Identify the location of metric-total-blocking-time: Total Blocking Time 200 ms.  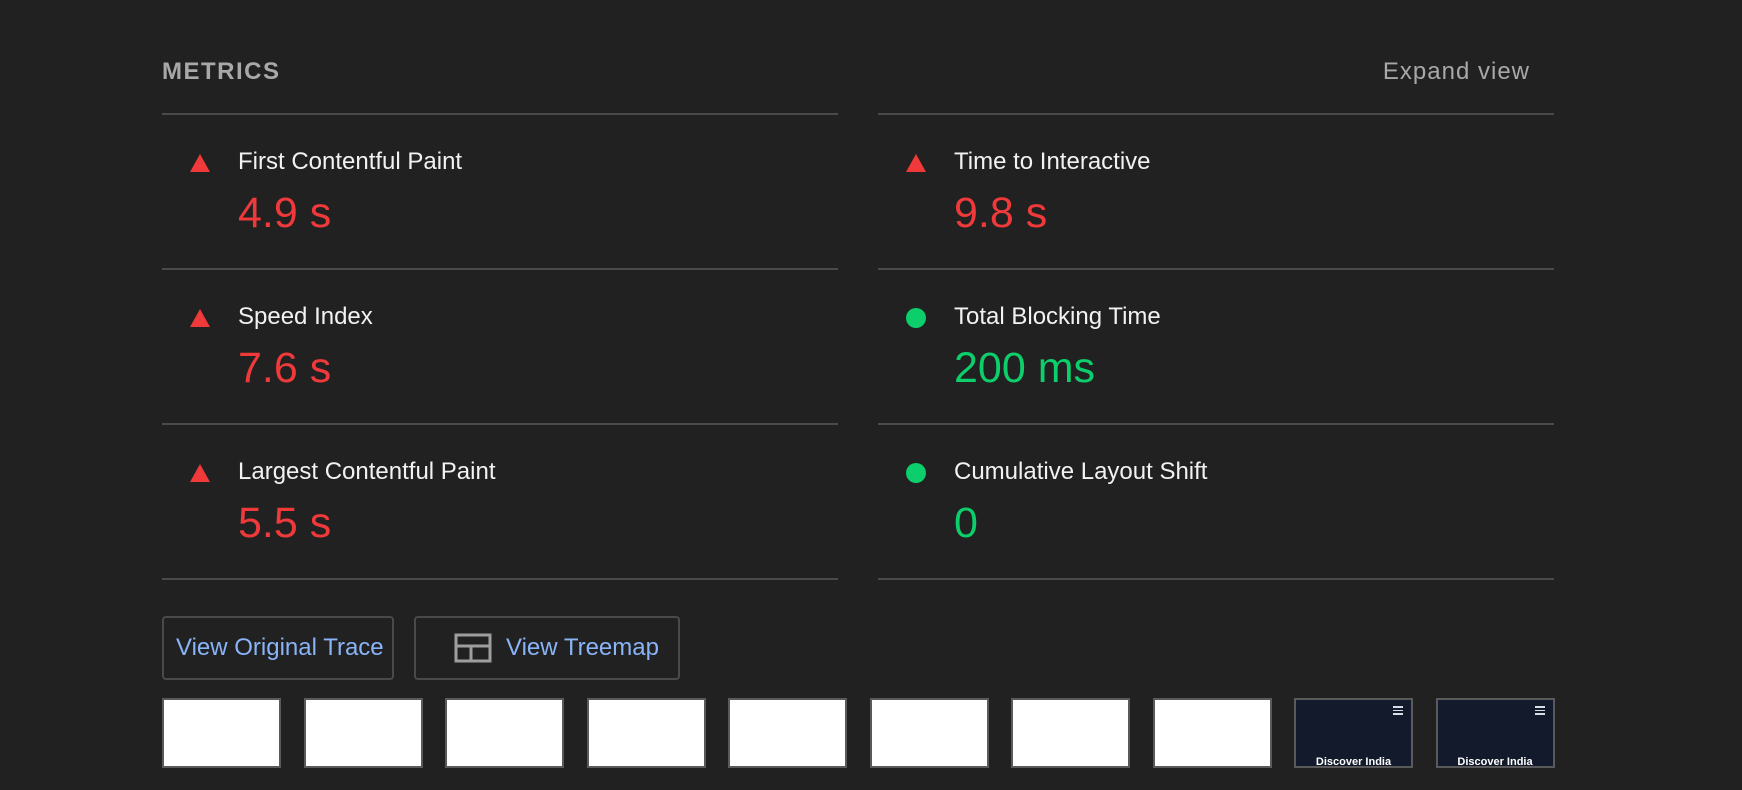
(1216, 345).